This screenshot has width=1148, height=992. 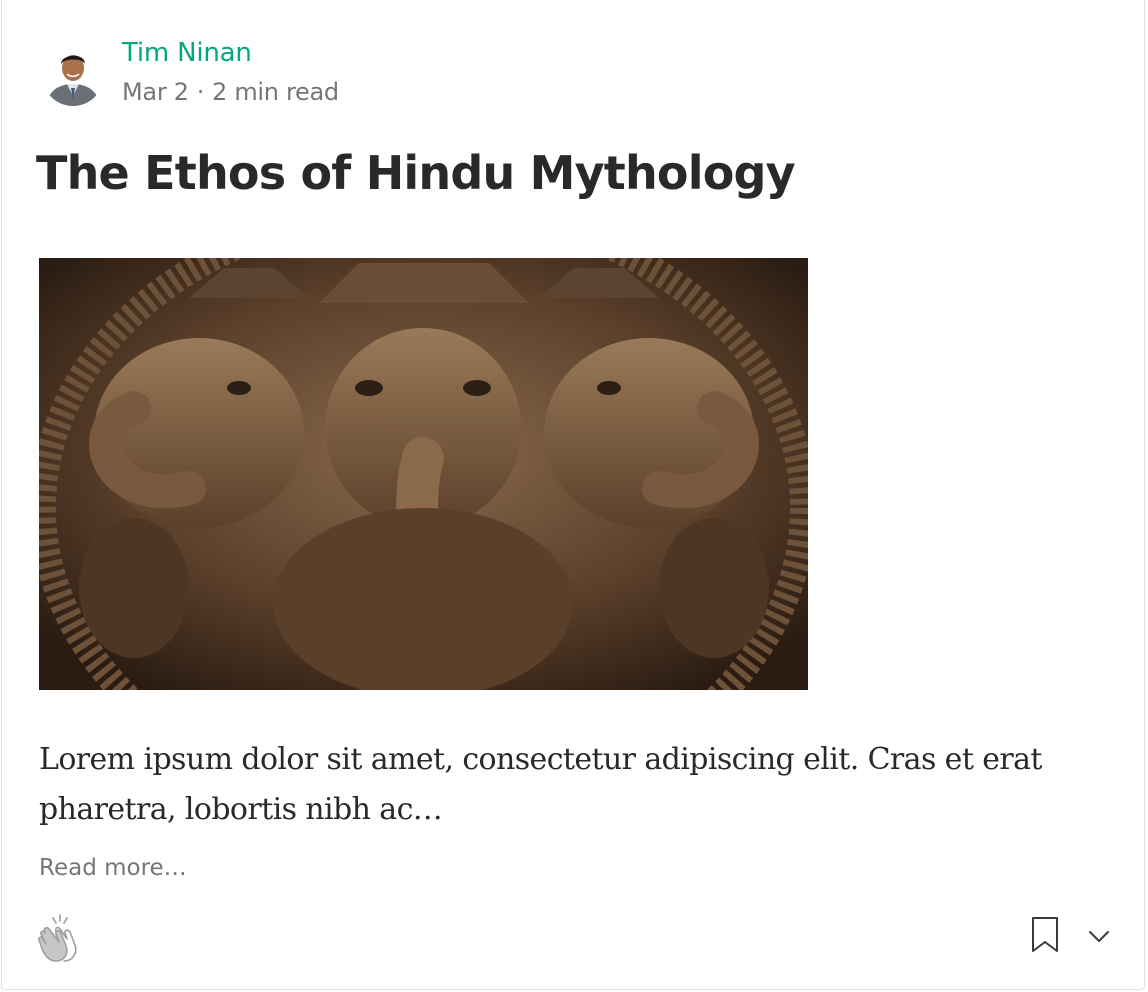 I want to click on bookmark-button, so click(x=1045, y=935).